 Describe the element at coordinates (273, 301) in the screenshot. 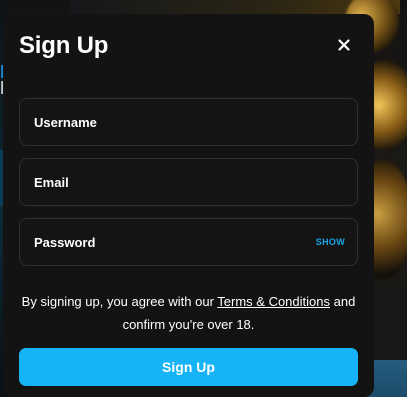

I see `terms-conditions-link: Terms & Conditions` at that location.